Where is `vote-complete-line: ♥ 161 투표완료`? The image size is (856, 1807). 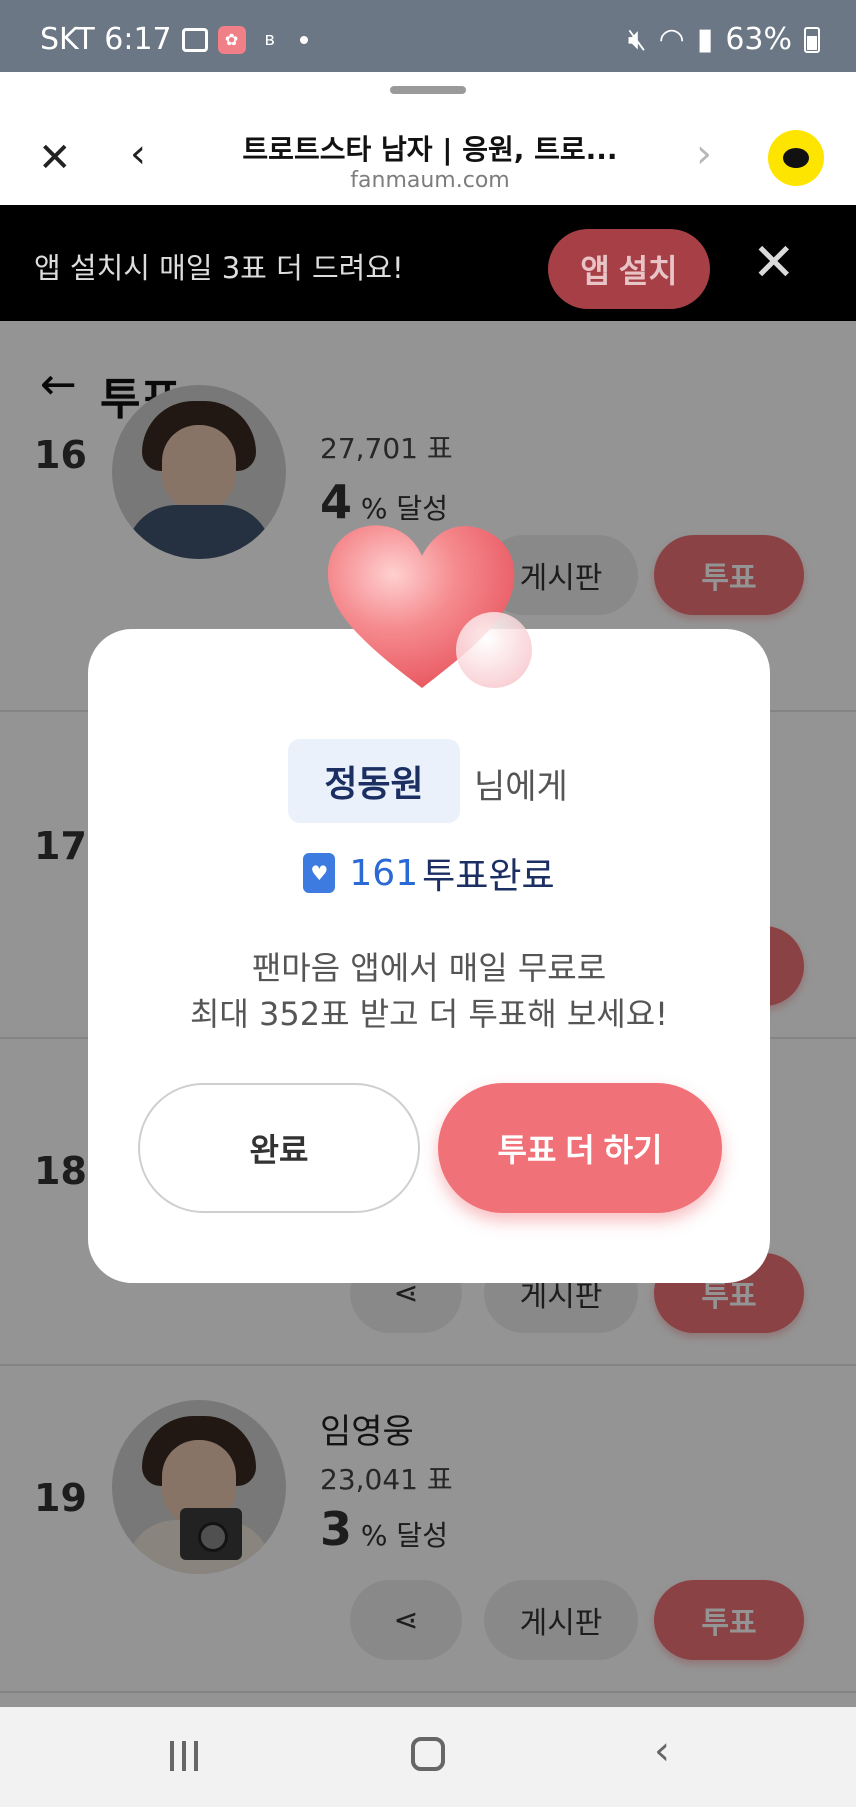
vote-complete-line: ♥ 161 투표완료 is located at coordinates (429, 873).